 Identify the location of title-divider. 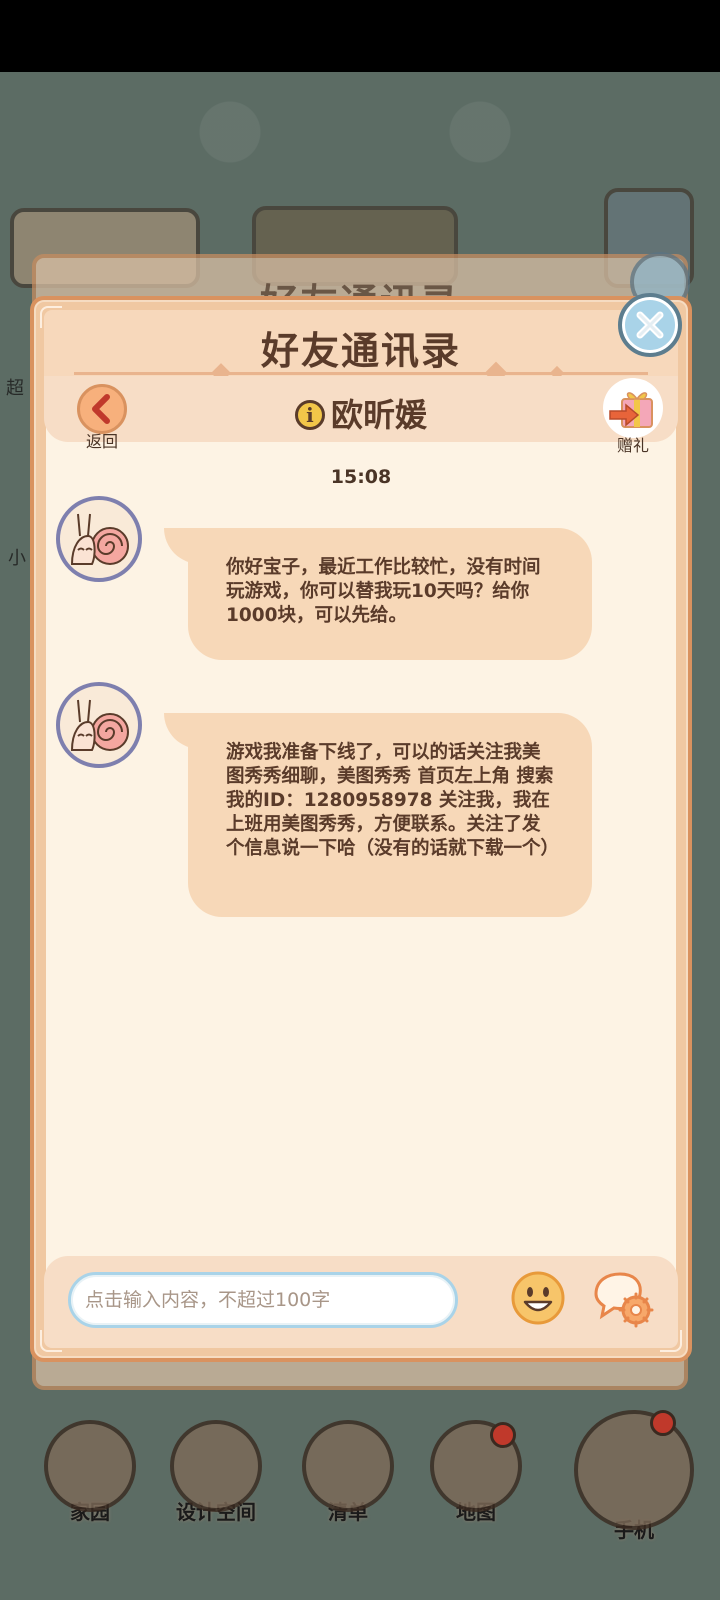
(361, 373).